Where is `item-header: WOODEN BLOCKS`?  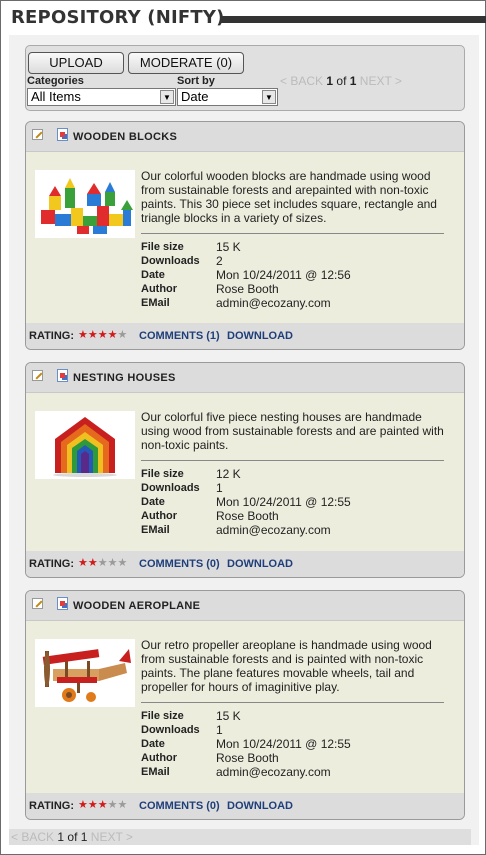 item-header: WOODEN BLOCKS is located at coordinates (245, 137).